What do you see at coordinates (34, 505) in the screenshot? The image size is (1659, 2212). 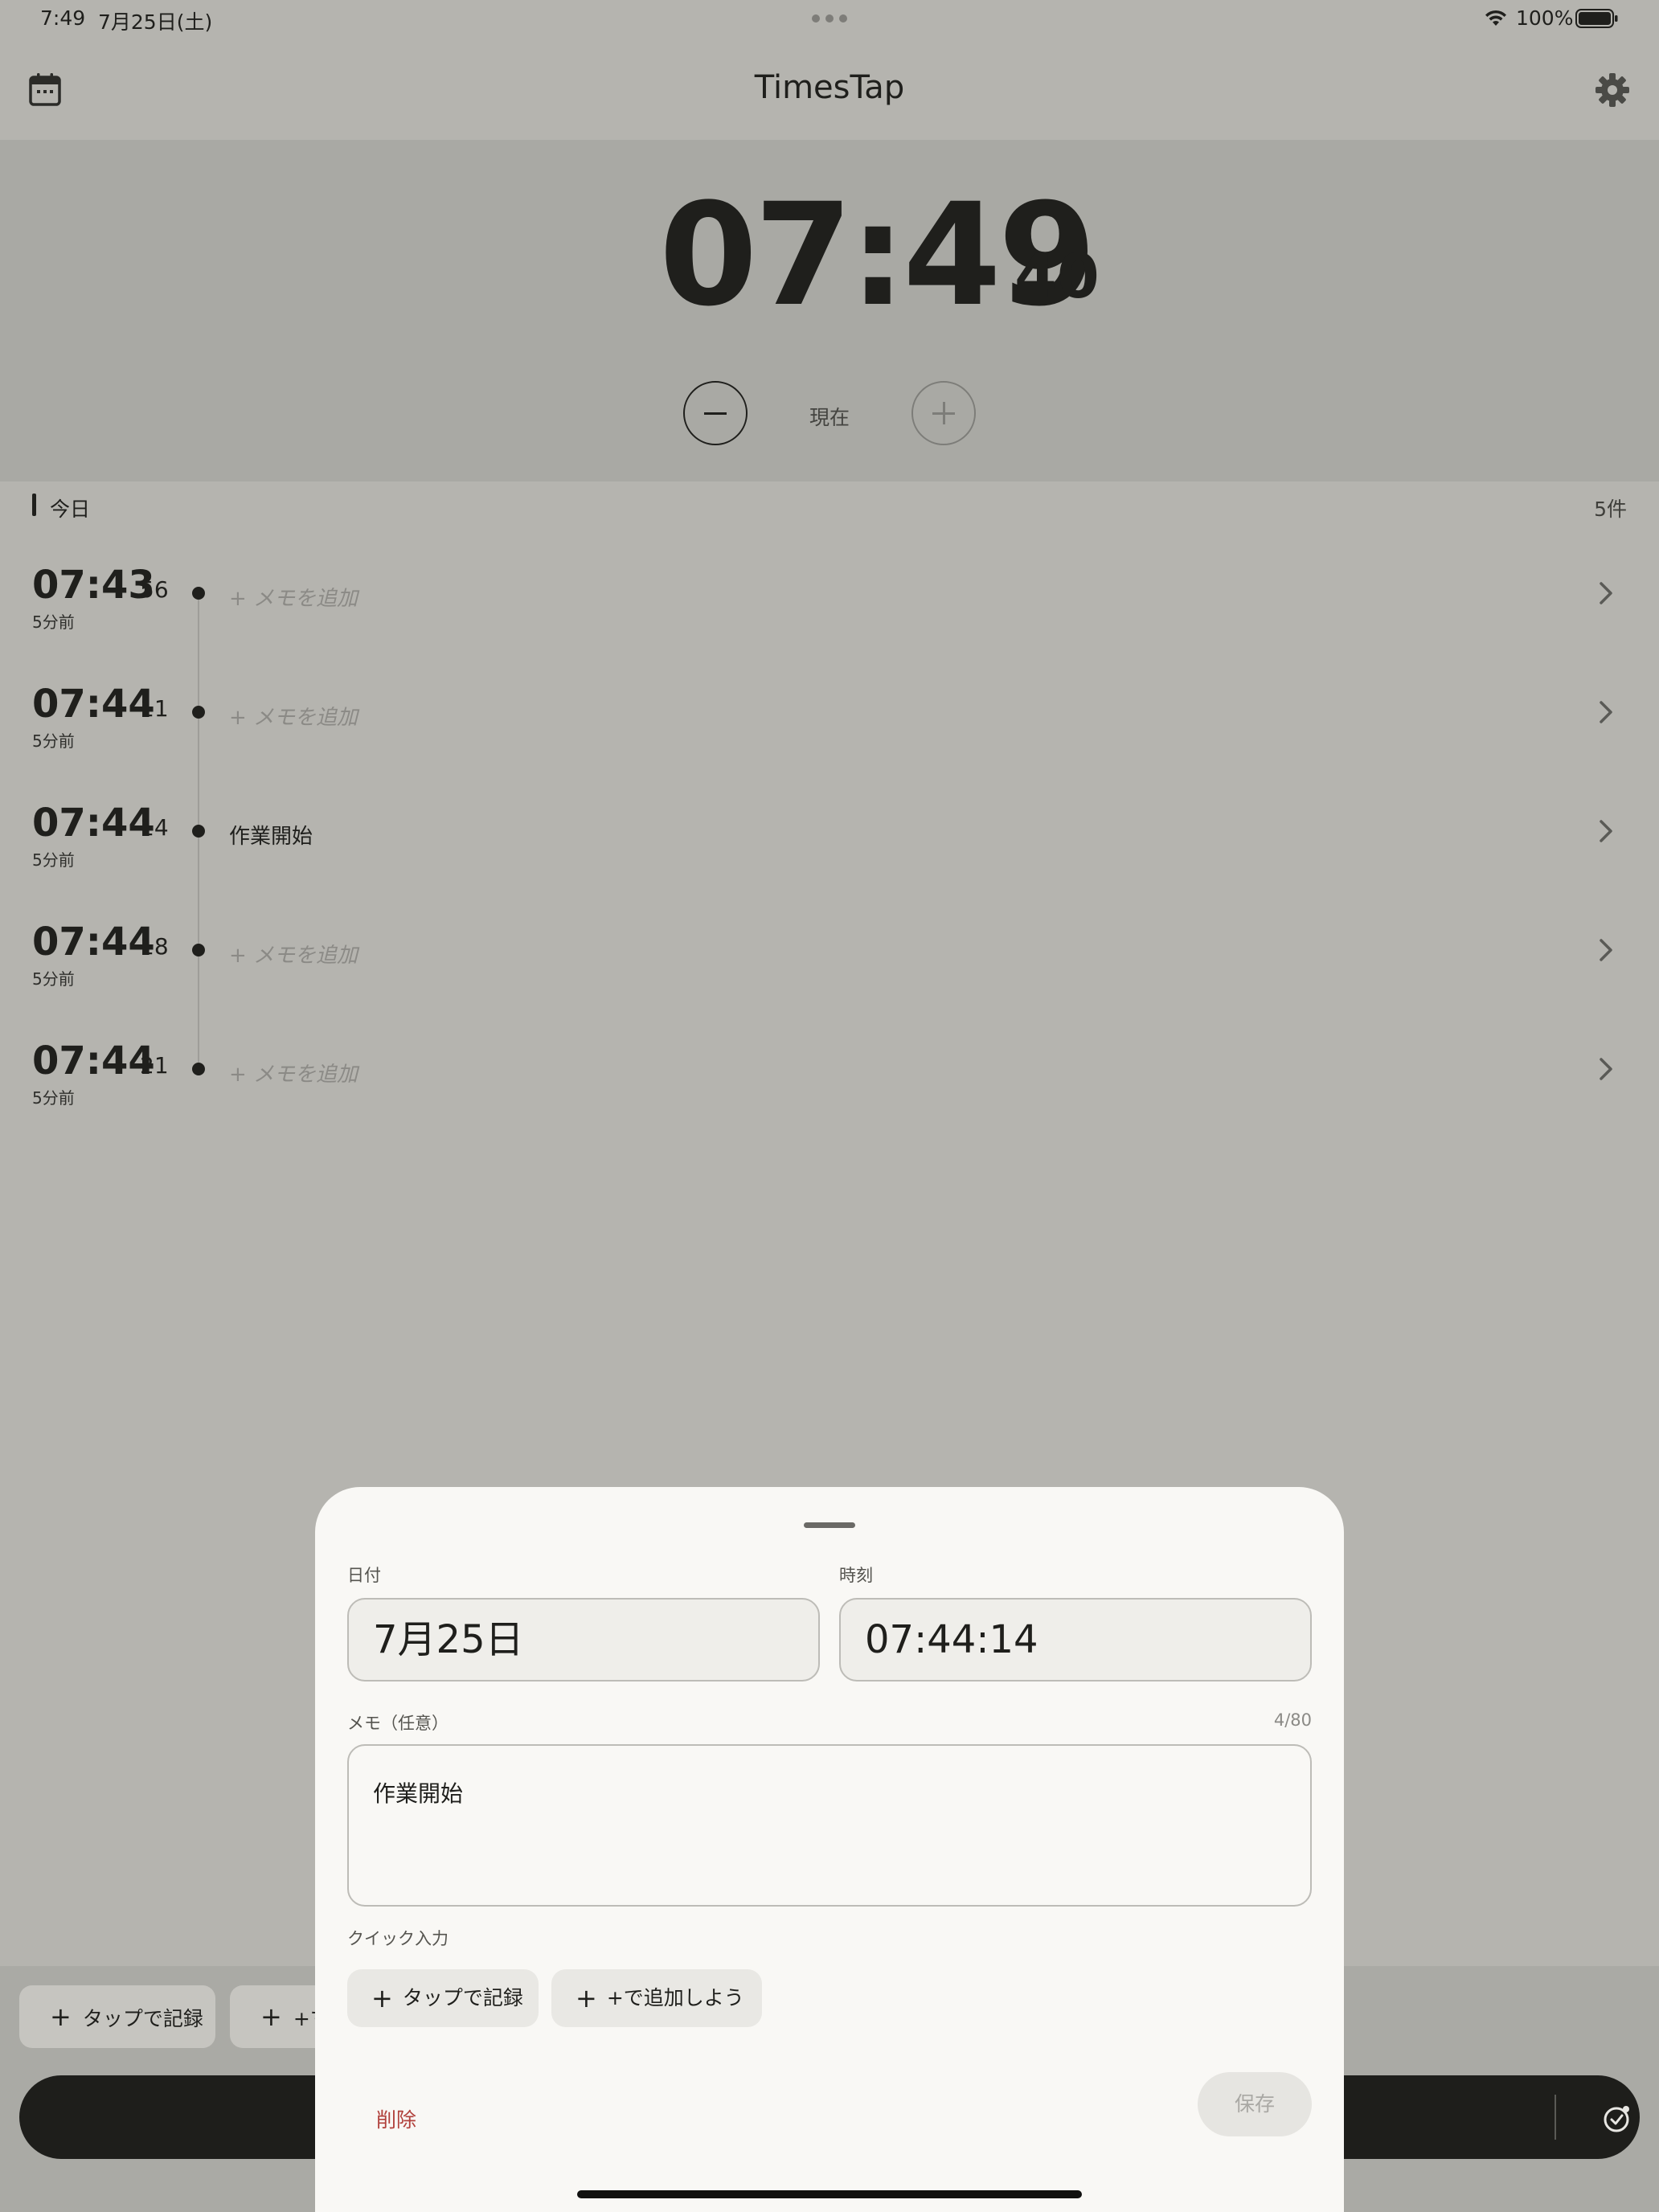 I see `section-accent-bar` at bounding box center [34, 505].